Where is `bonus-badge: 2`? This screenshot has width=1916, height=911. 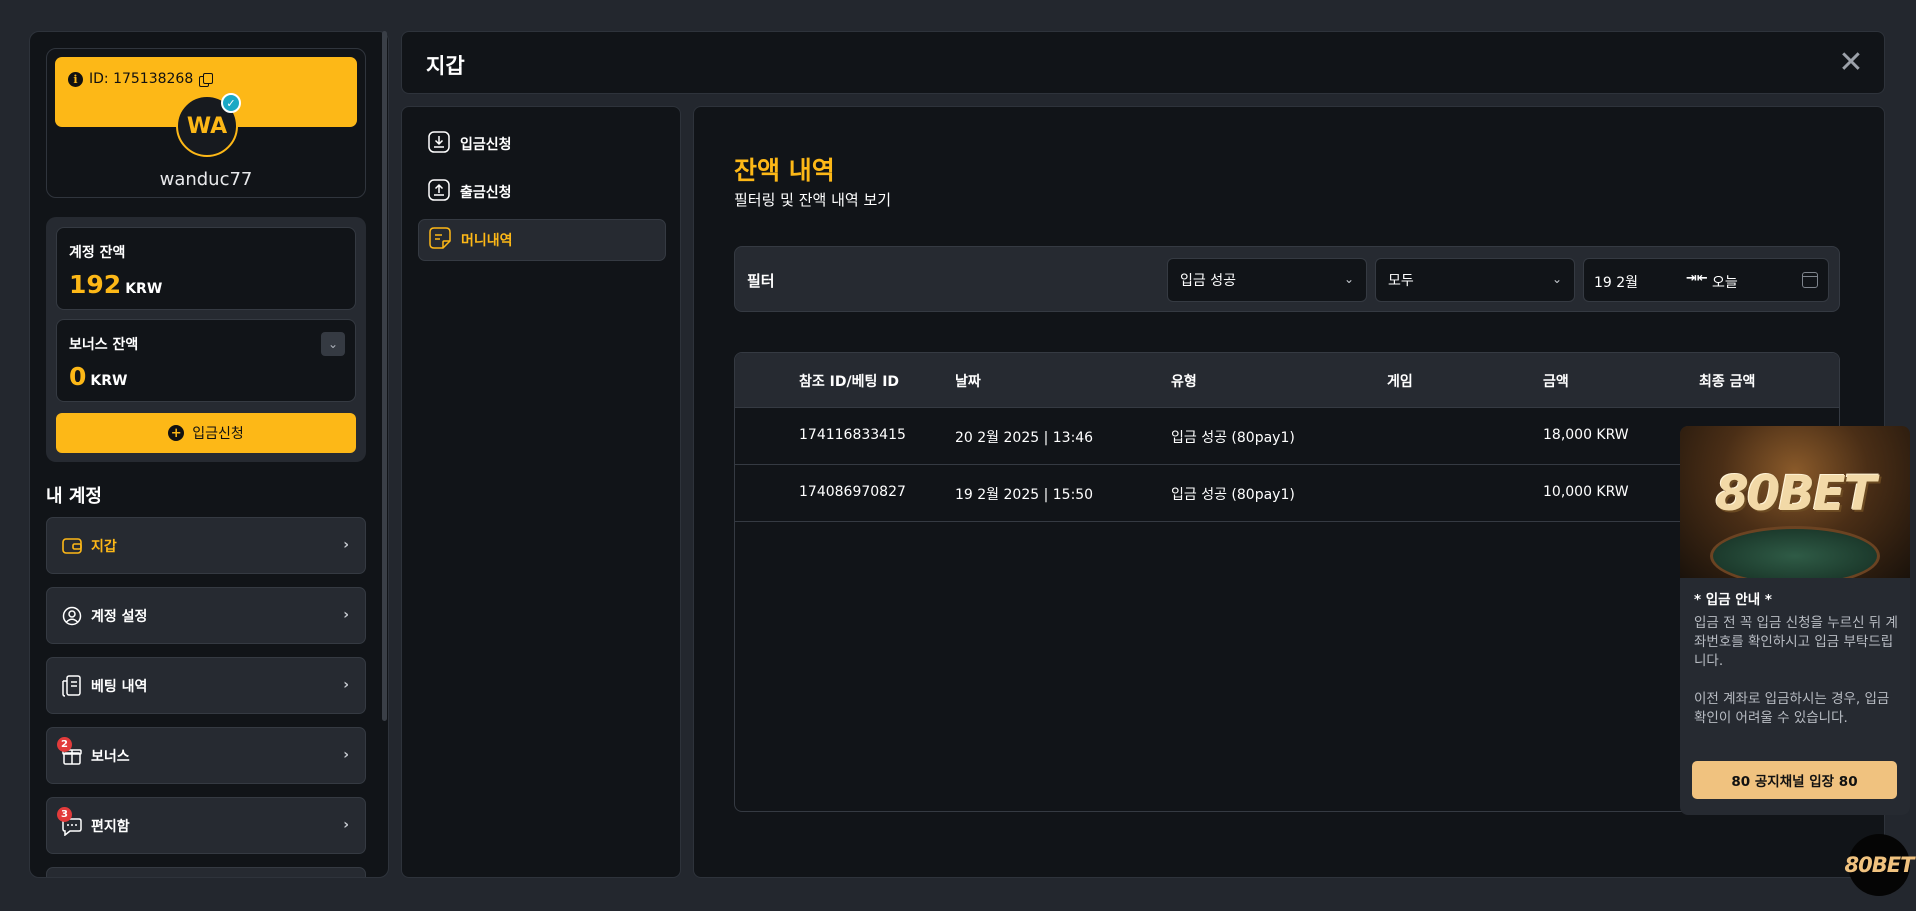
bonus-badge: 2 is located at coordinates (64, 744).